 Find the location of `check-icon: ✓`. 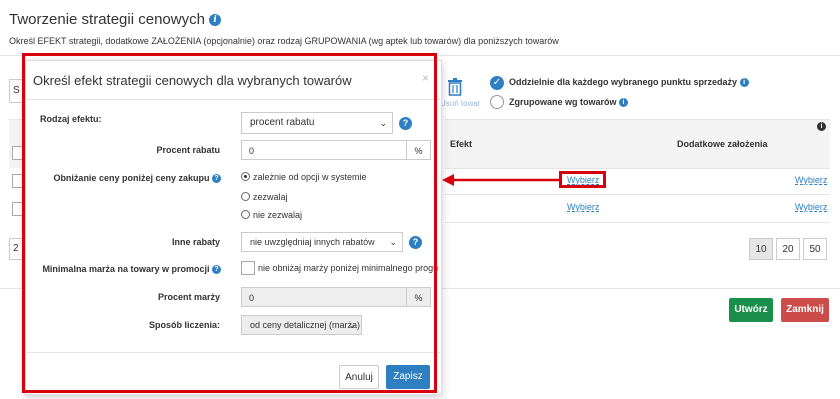

check-icon: ✓ is located at coordinates (497, 83).